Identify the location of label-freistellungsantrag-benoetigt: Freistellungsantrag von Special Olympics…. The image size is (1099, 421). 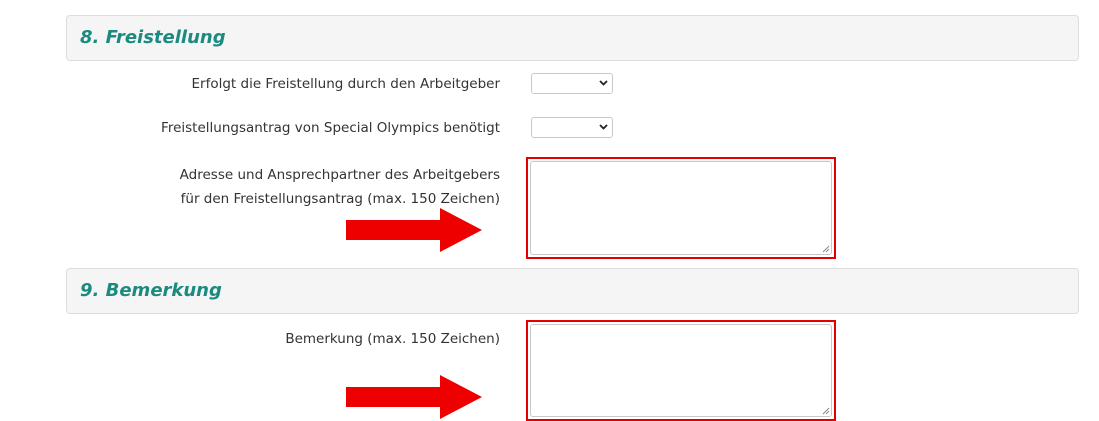
(330, 128).